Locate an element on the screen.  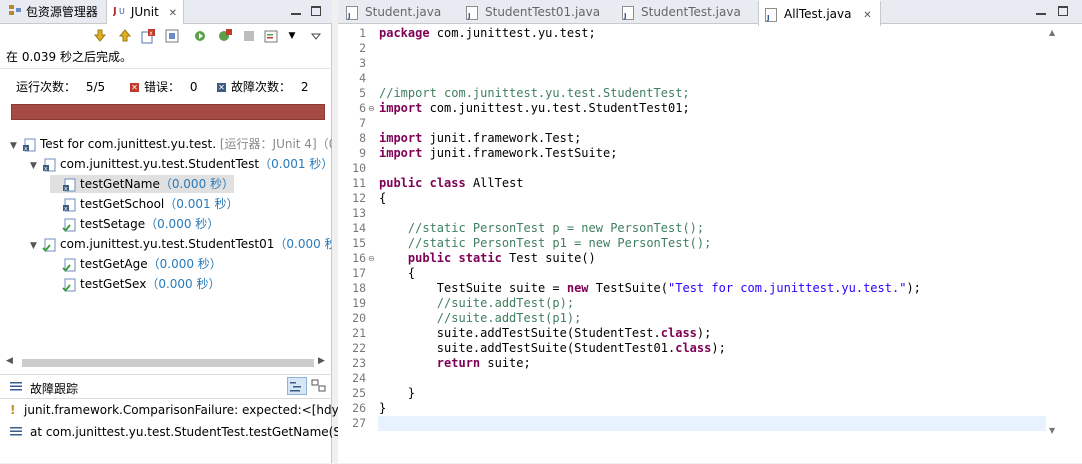
error-icon: ✕ is located at coordinates (134, 87).